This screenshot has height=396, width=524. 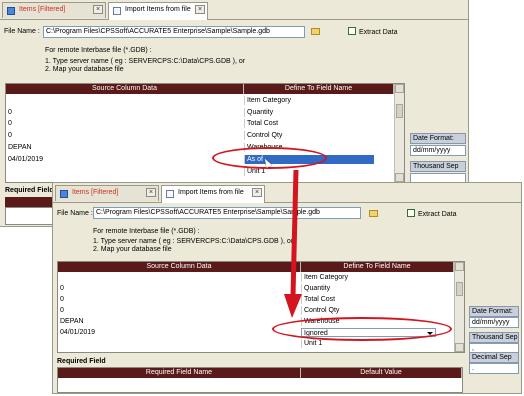 I want to click on arrow-head, so click(x=293, y=306).